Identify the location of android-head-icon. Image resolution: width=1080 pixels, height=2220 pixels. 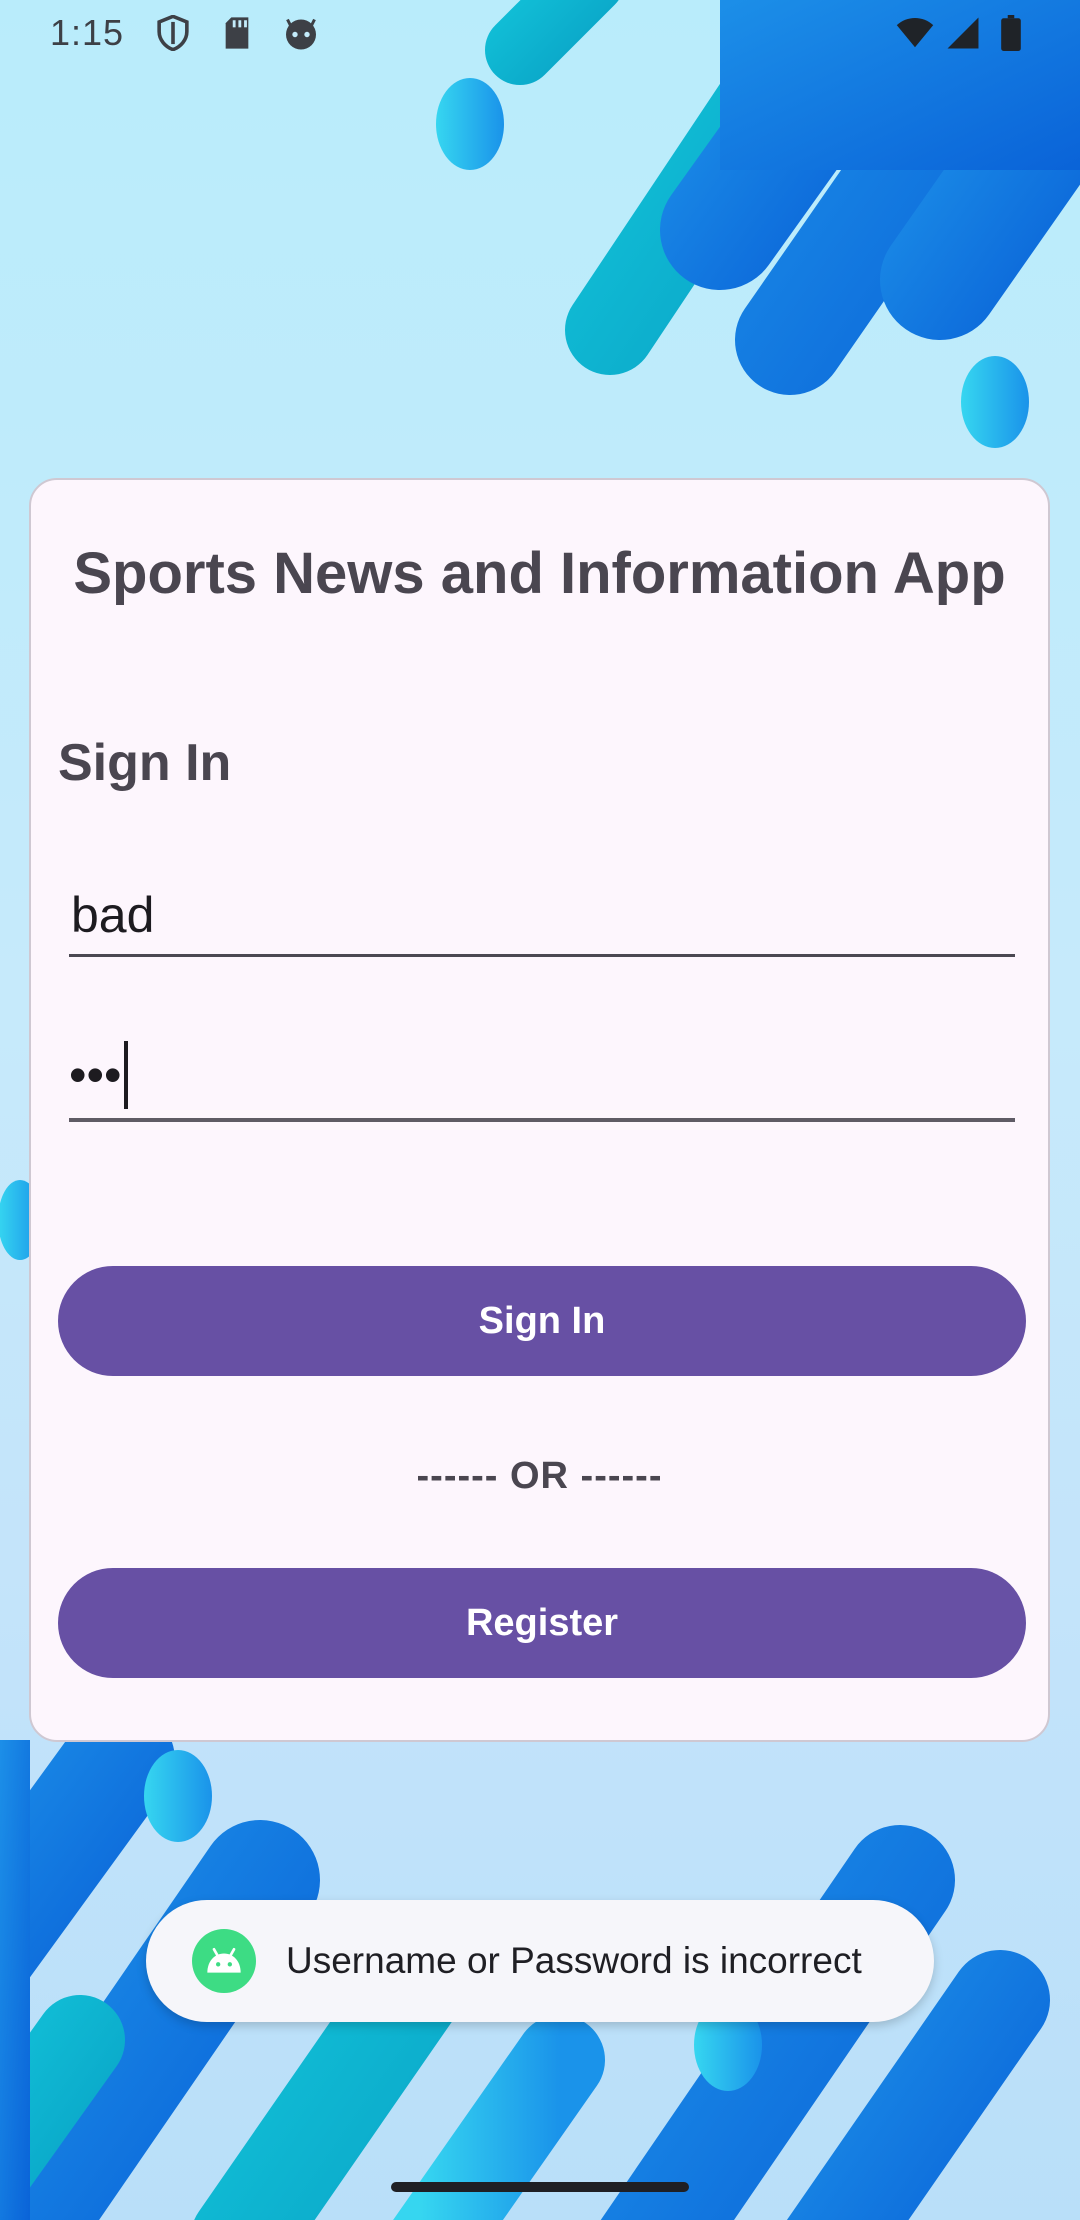
(301, 33).